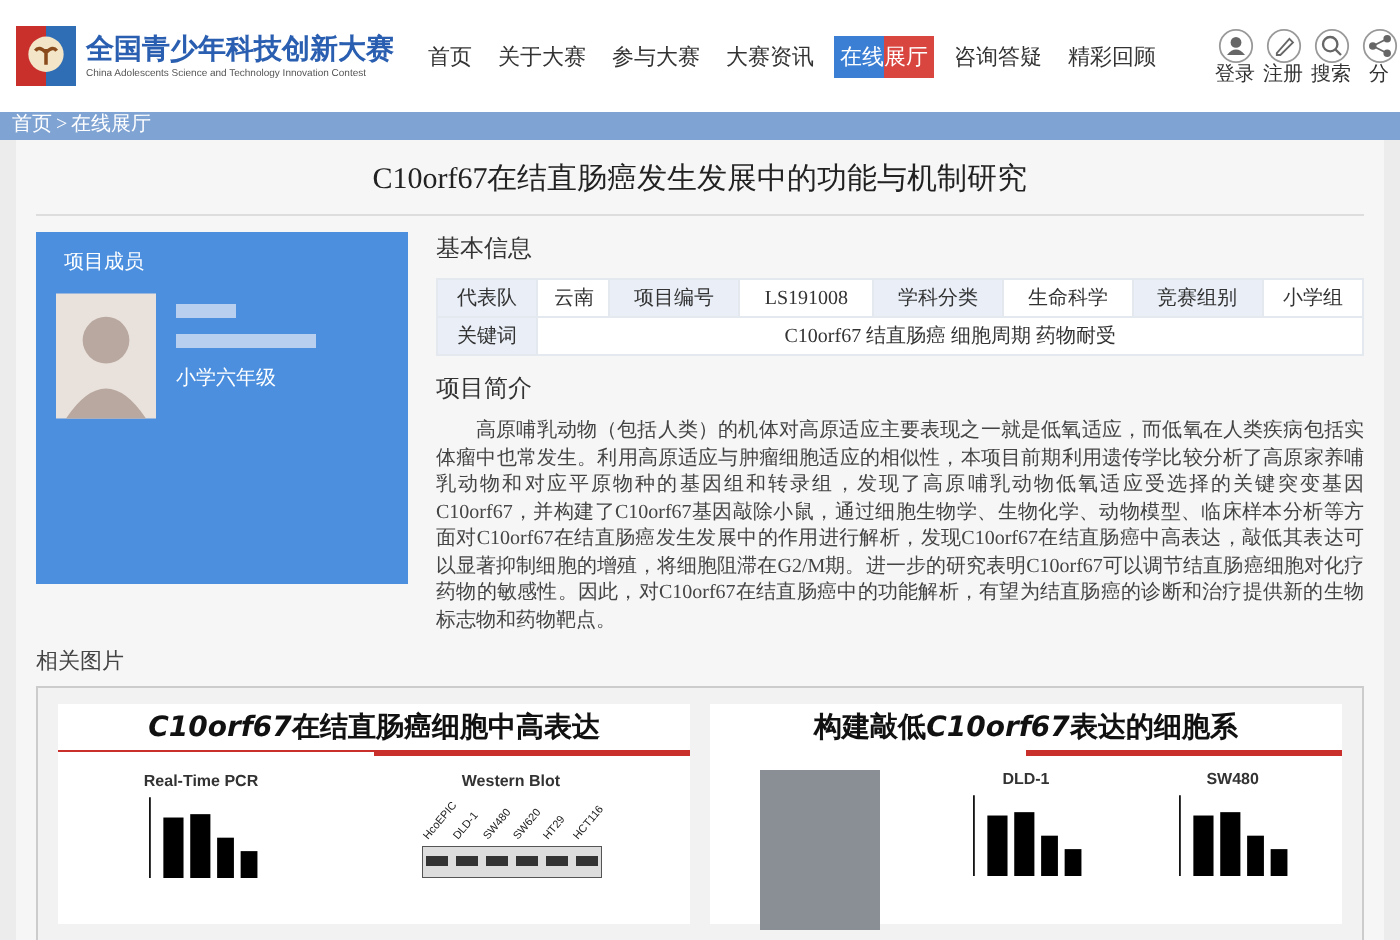  I want to click on nav-link: 咨询答疑, so click(998, 56).